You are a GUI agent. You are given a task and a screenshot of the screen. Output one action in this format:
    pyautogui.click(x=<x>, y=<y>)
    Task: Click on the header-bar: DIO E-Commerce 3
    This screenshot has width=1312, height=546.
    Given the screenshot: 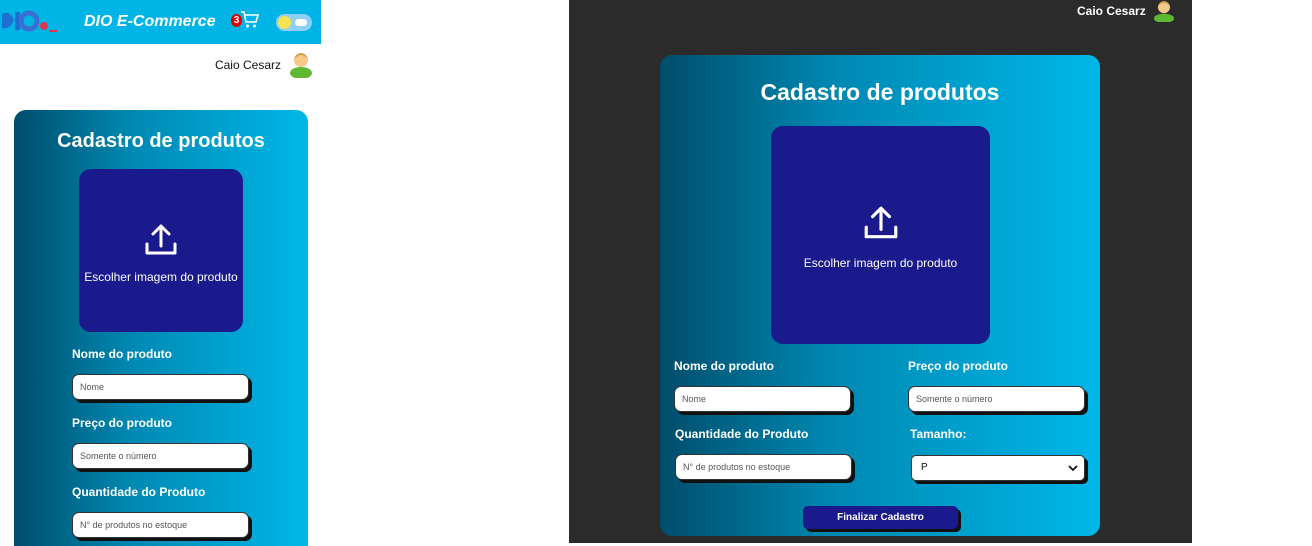 What is the action you would take?
    pyautogui.click(x=160, y=22)
    